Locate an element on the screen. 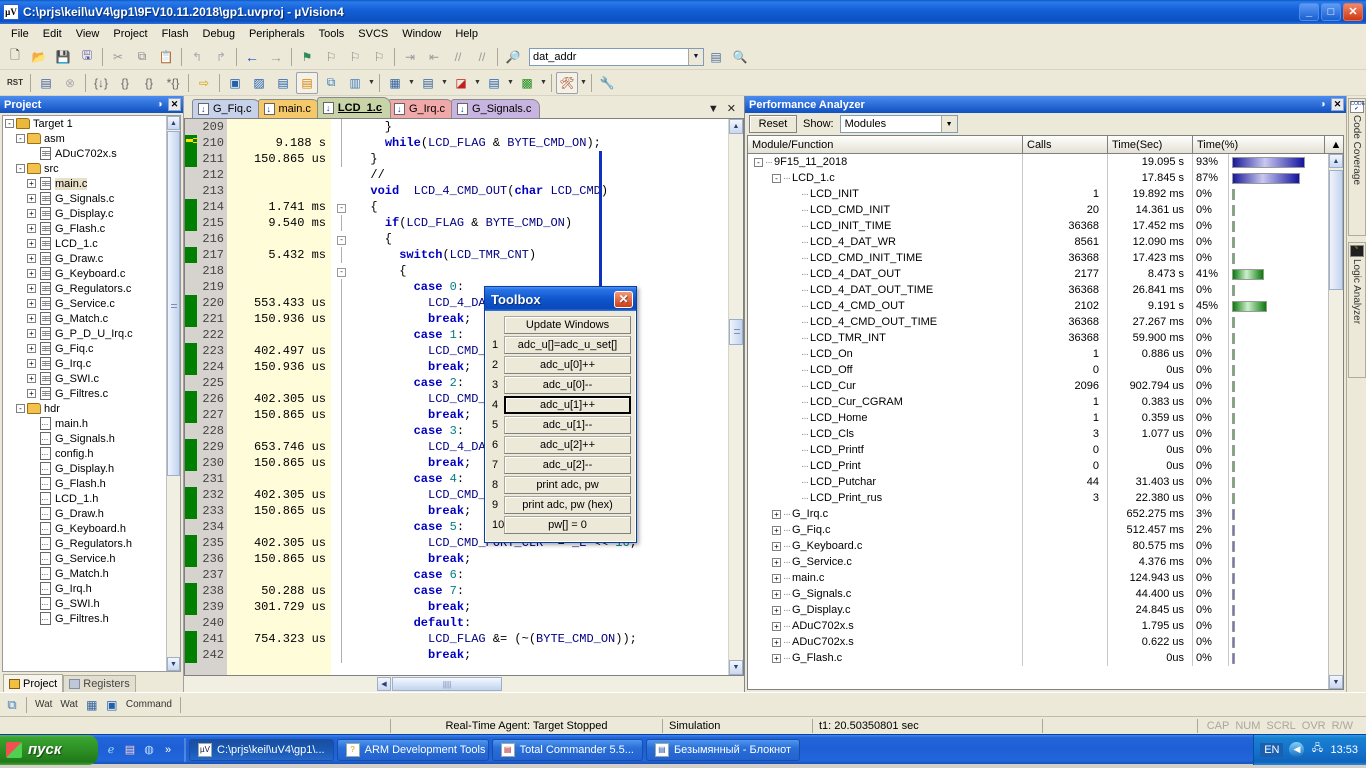 This screenshot has height=768, width=1366. tree-item: G_Regulators.h is located at coordinates (91, 543).